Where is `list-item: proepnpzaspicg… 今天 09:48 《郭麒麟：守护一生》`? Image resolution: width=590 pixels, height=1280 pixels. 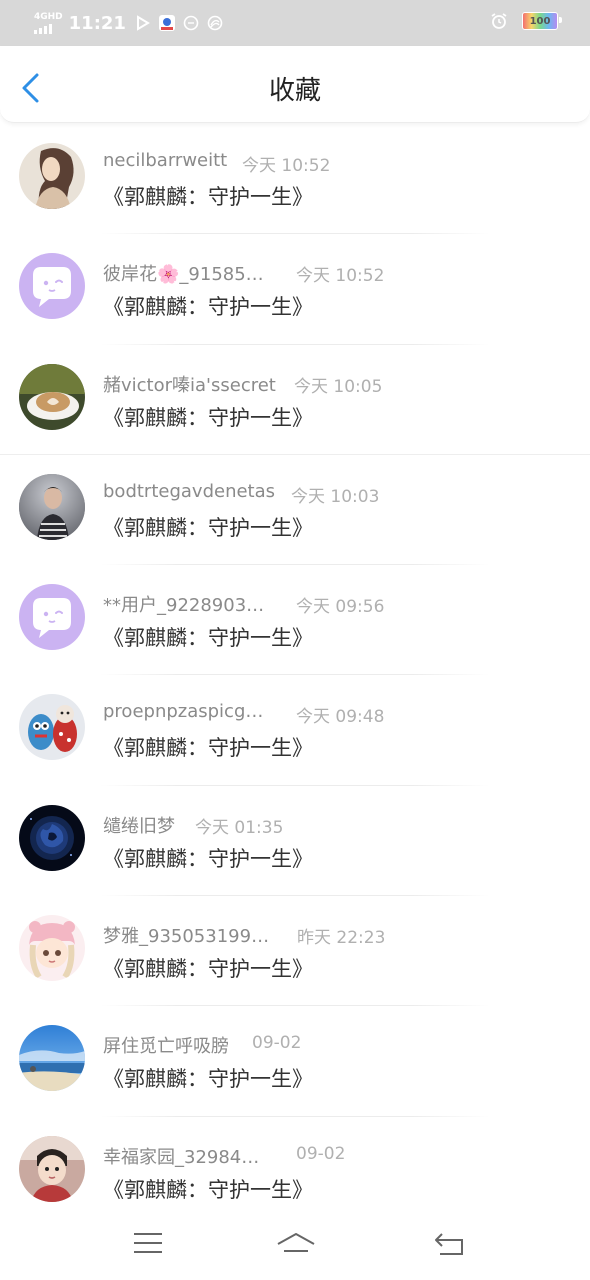 list-item: proepnpzaspicg… 今天 09:48 《郭麒麟：守护一生》 is located at coordinates (295, 730).